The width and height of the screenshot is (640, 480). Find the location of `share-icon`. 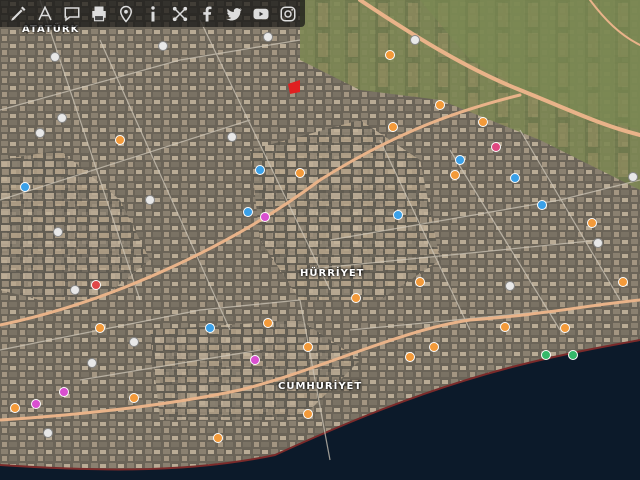

share-icon is located at coordinates (179, 13).